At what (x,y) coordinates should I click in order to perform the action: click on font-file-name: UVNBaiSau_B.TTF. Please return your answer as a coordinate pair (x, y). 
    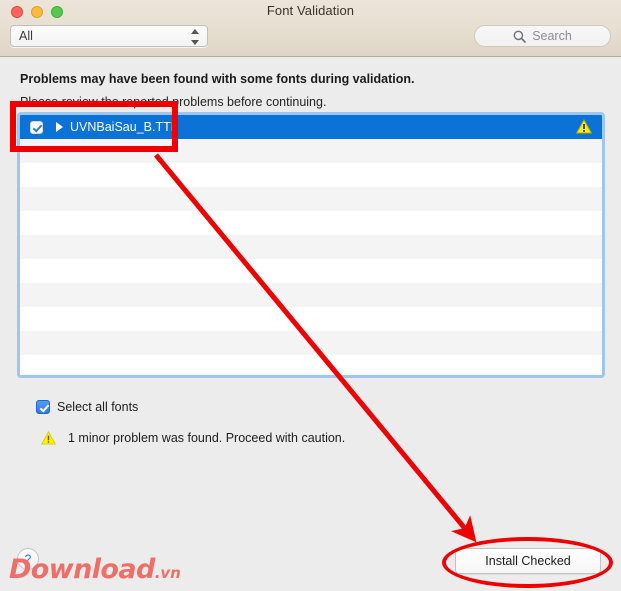
    Looking at the image, I should click on (124, 127).